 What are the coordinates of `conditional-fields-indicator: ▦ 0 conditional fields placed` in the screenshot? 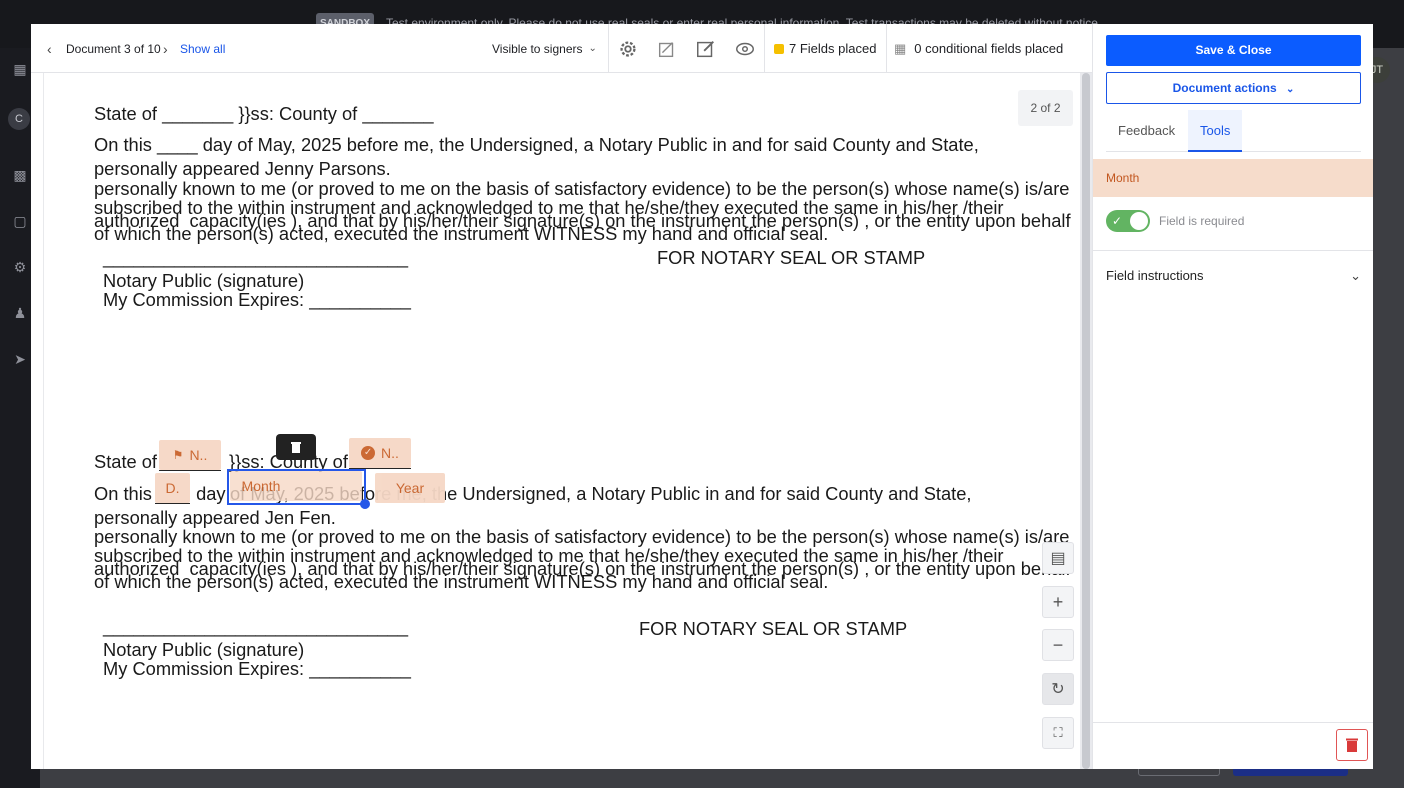 It's located at (978, 48).